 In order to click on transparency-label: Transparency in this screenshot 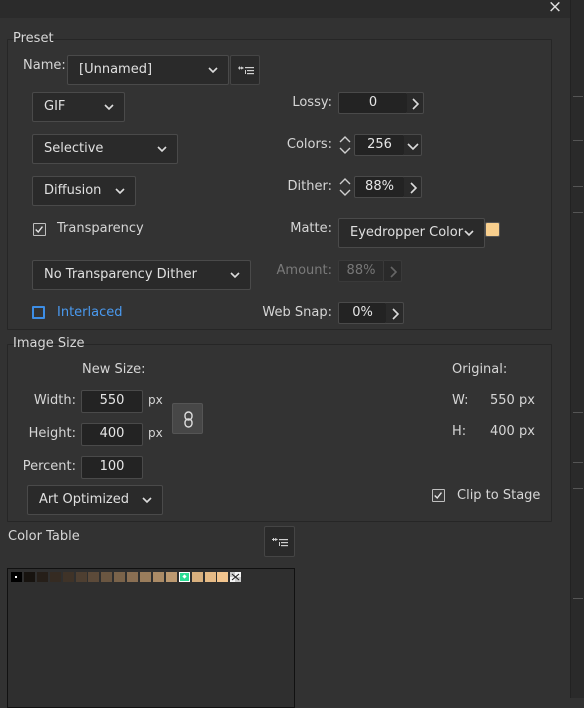, I will do `click(100, 228)`.